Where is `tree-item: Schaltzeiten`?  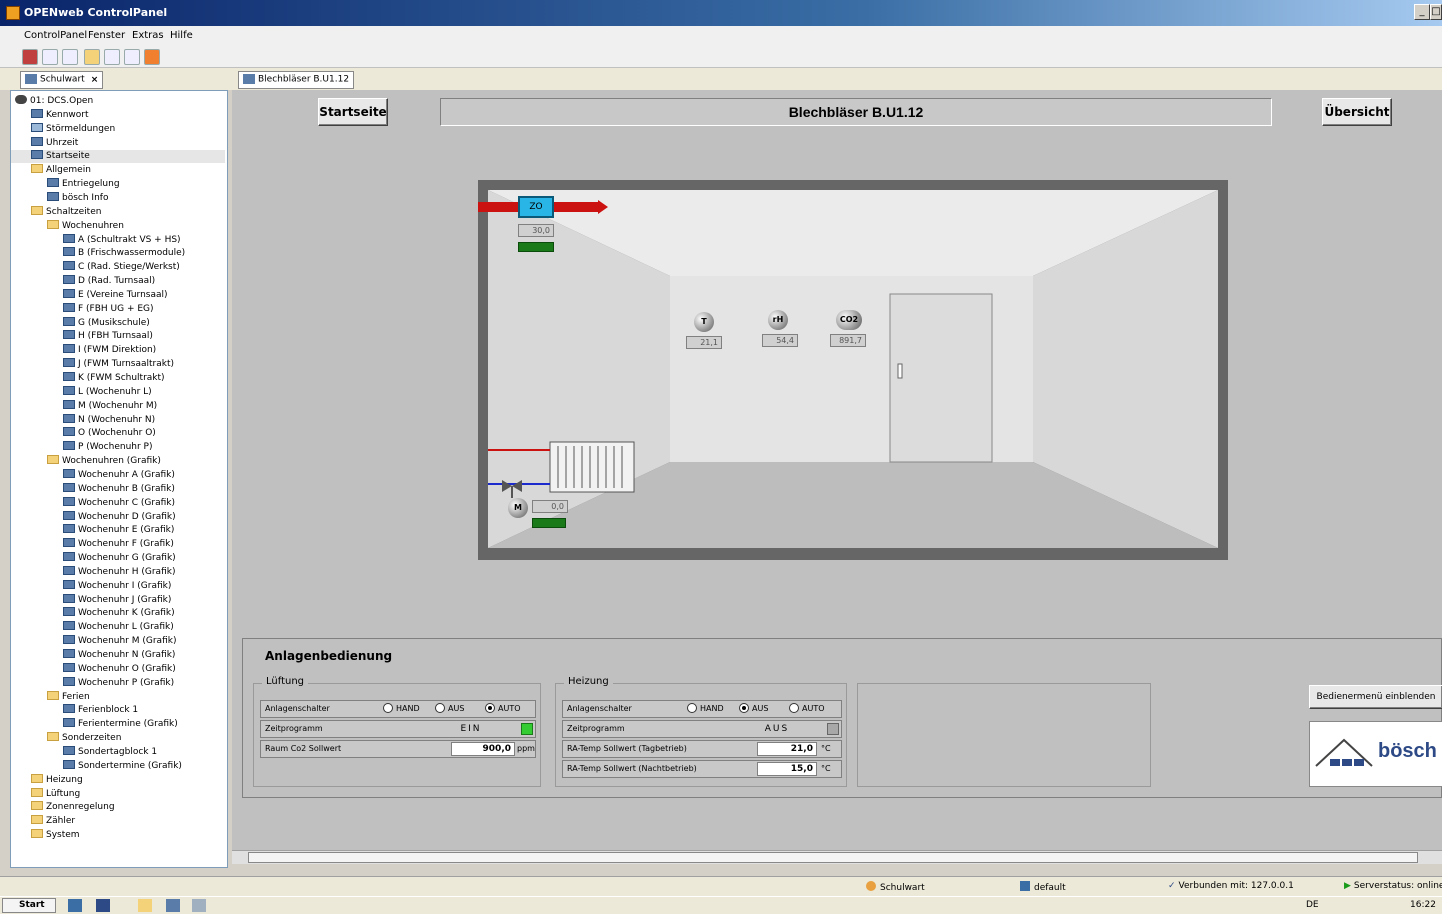 tree-item: Schaltzeiten is located at coordinates (66, 212).